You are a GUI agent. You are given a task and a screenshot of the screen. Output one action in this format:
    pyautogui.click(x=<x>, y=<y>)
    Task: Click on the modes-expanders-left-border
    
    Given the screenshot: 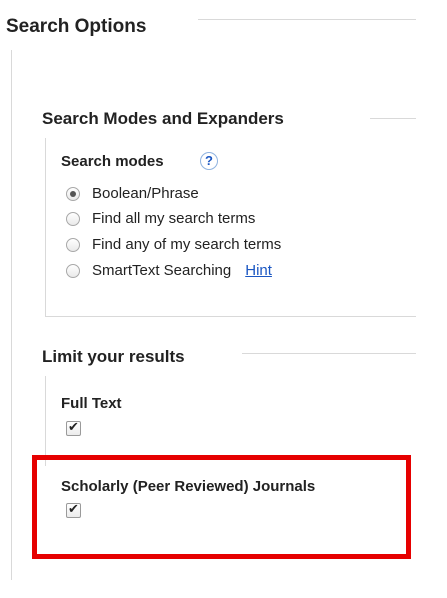 What is the action you would take?
    pyautogui.click(x=45, y=227)
    